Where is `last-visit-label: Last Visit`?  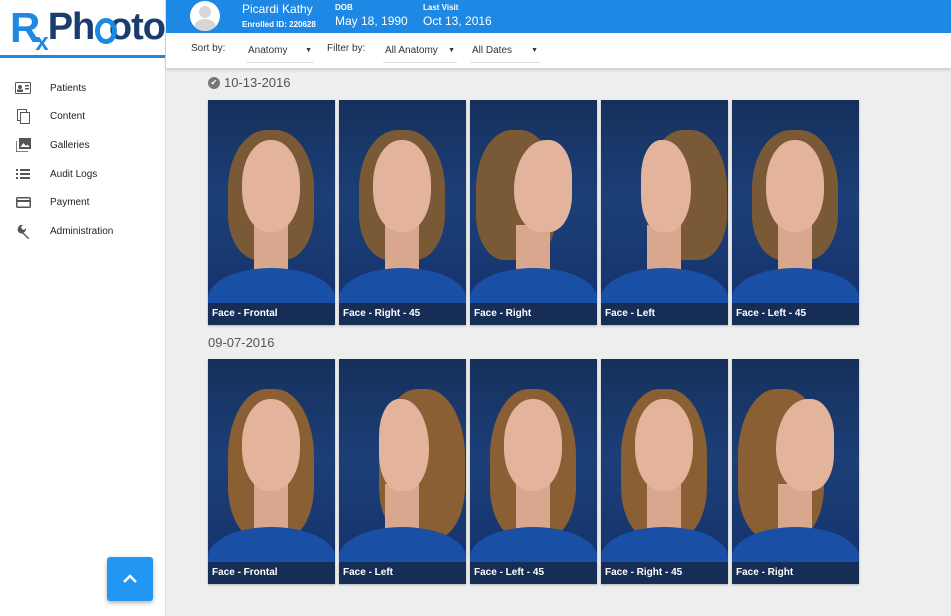
last-visit-label: Last Visit is located at coordinates (441, 7).